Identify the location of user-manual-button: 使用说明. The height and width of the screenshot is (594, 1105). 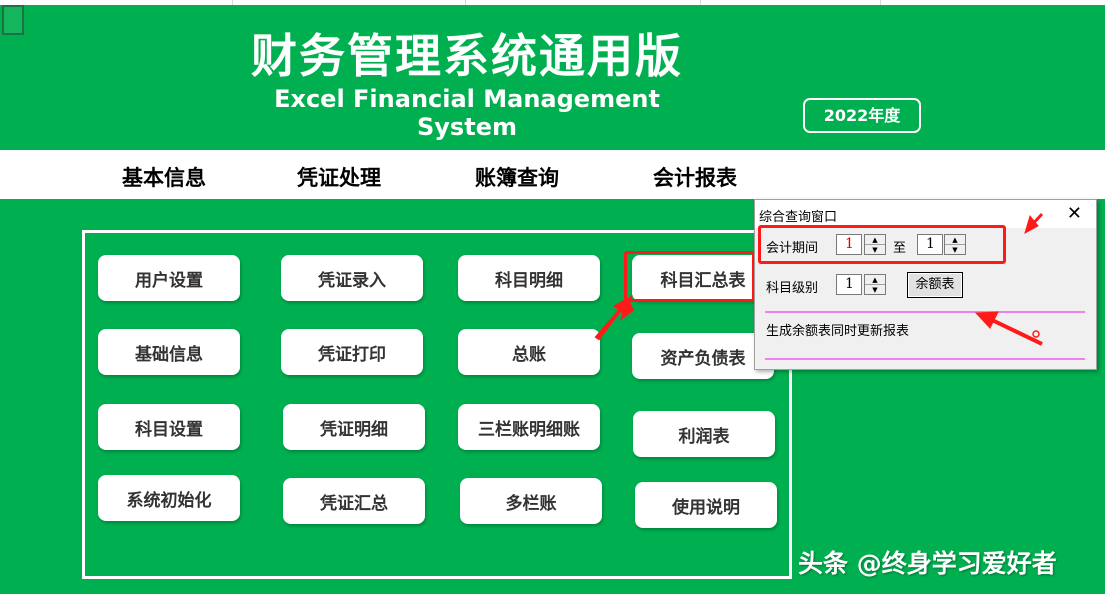
(706, 505).